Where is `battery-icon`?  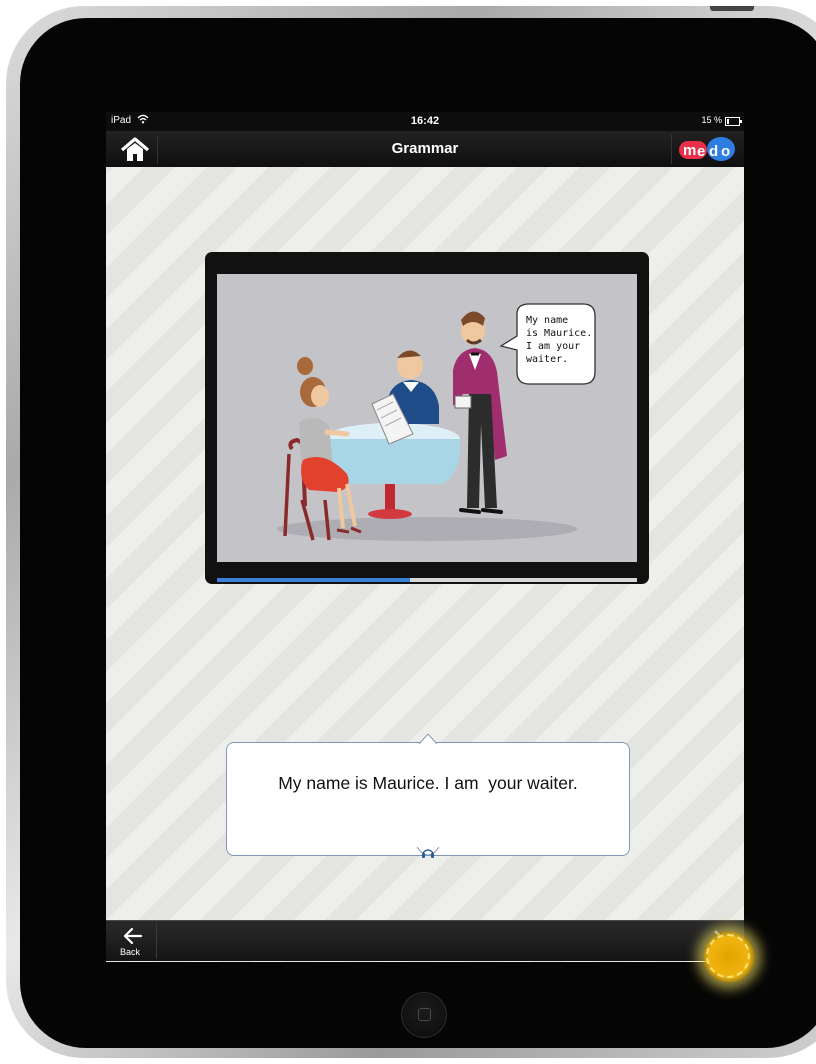 battery-icon is located at coordinates (733, 121).